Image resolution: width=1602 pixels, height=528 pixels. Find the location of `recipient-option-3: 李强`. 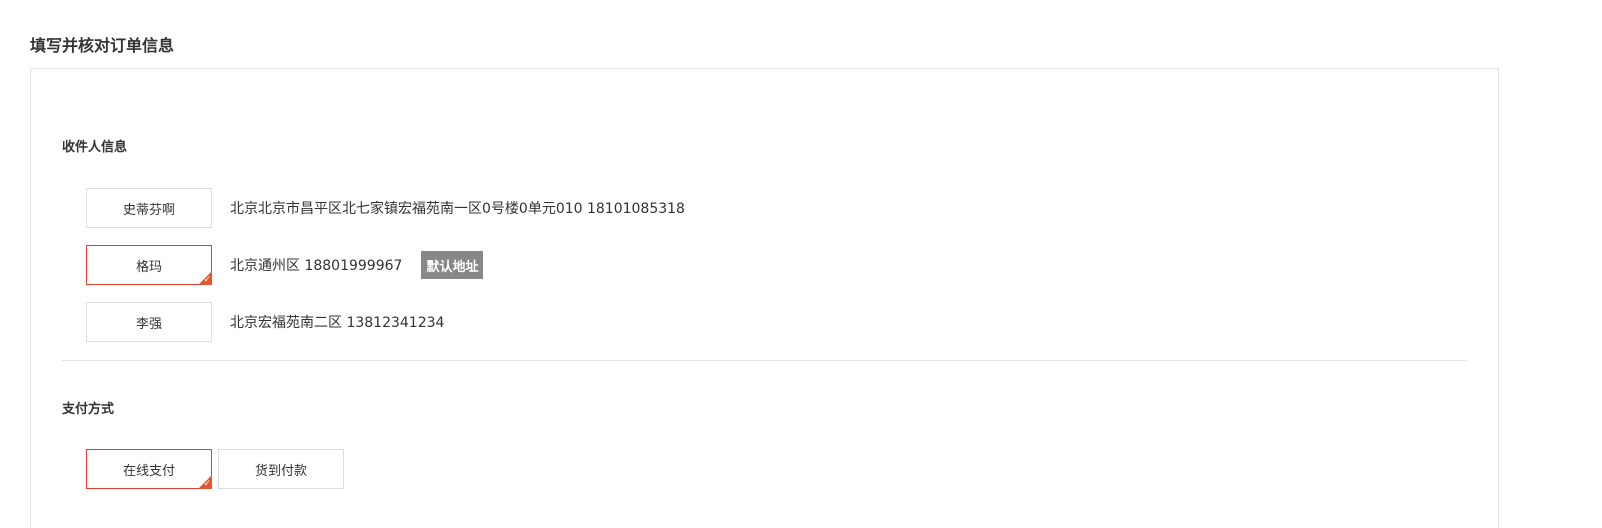

recipient-option-3: 李强 is located at coordinates (149, 322).